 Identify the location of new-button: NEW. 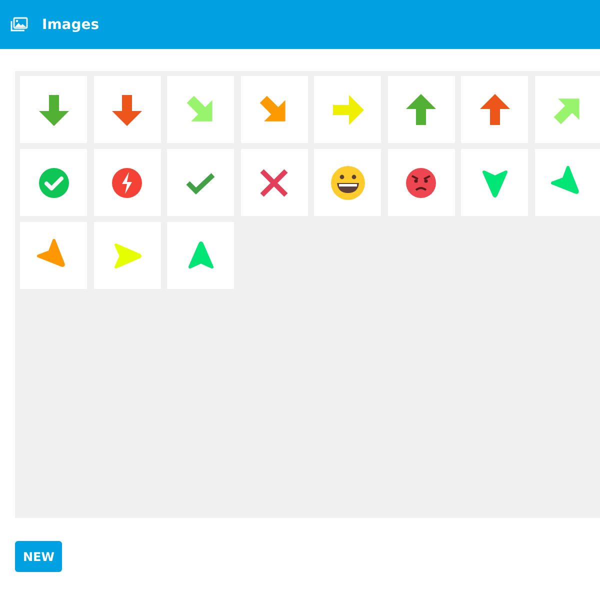
(38, 556).